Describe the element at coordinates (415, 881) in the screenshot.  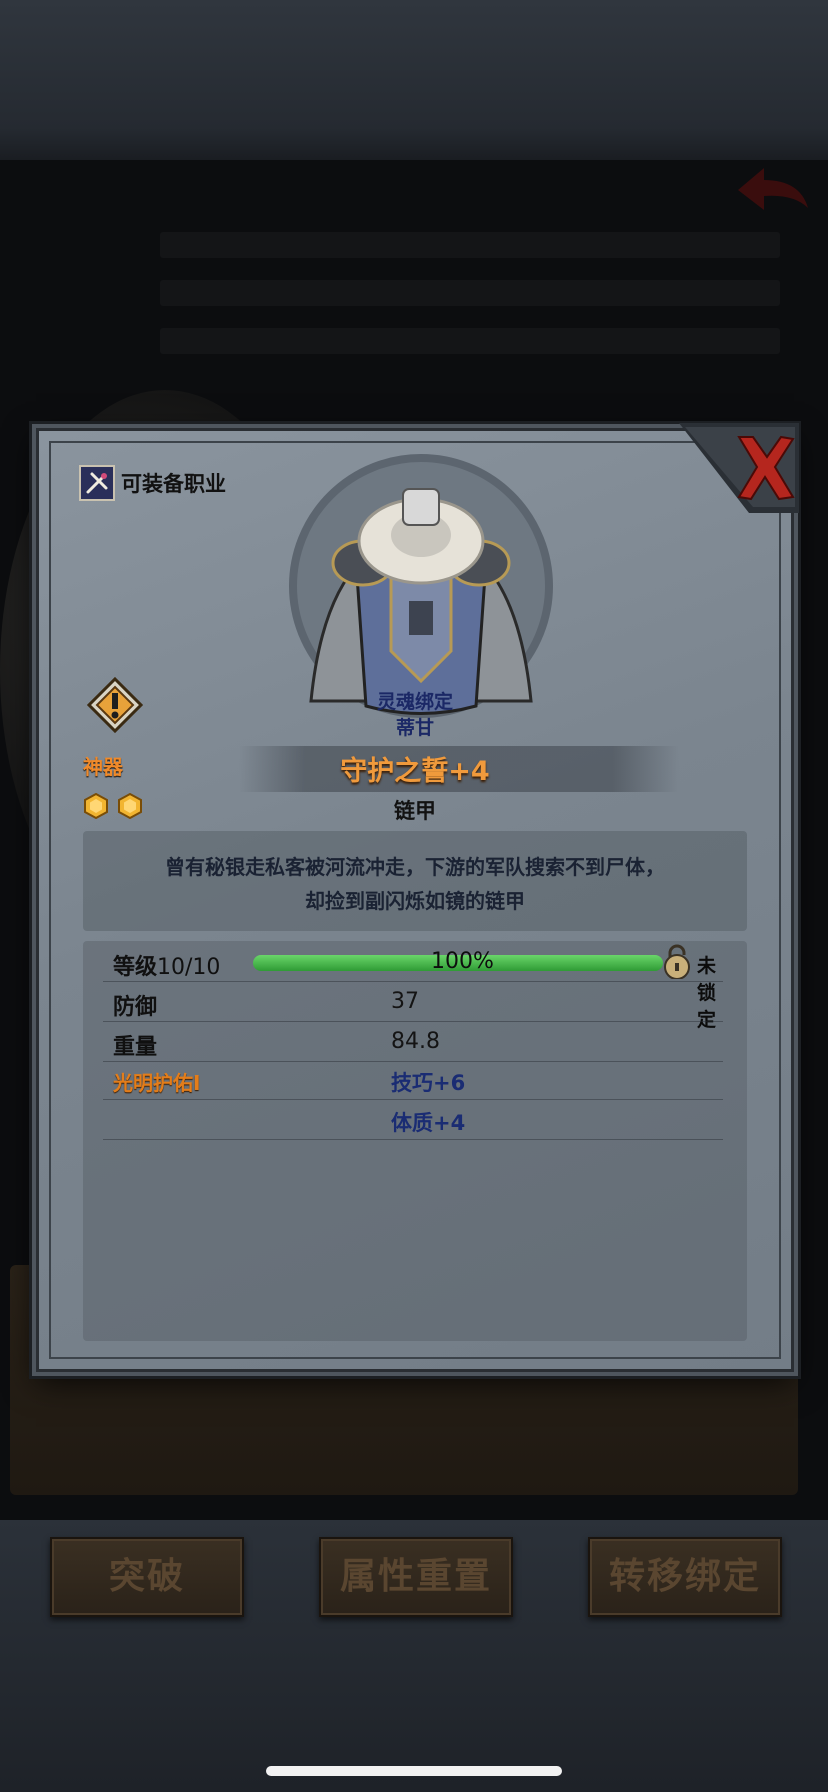
I see `item-description: 曾有秘银走私客被河流冲走，下游的军队搜索不到尸体， 却捡到副闪烁如镜的链甲` at that location.